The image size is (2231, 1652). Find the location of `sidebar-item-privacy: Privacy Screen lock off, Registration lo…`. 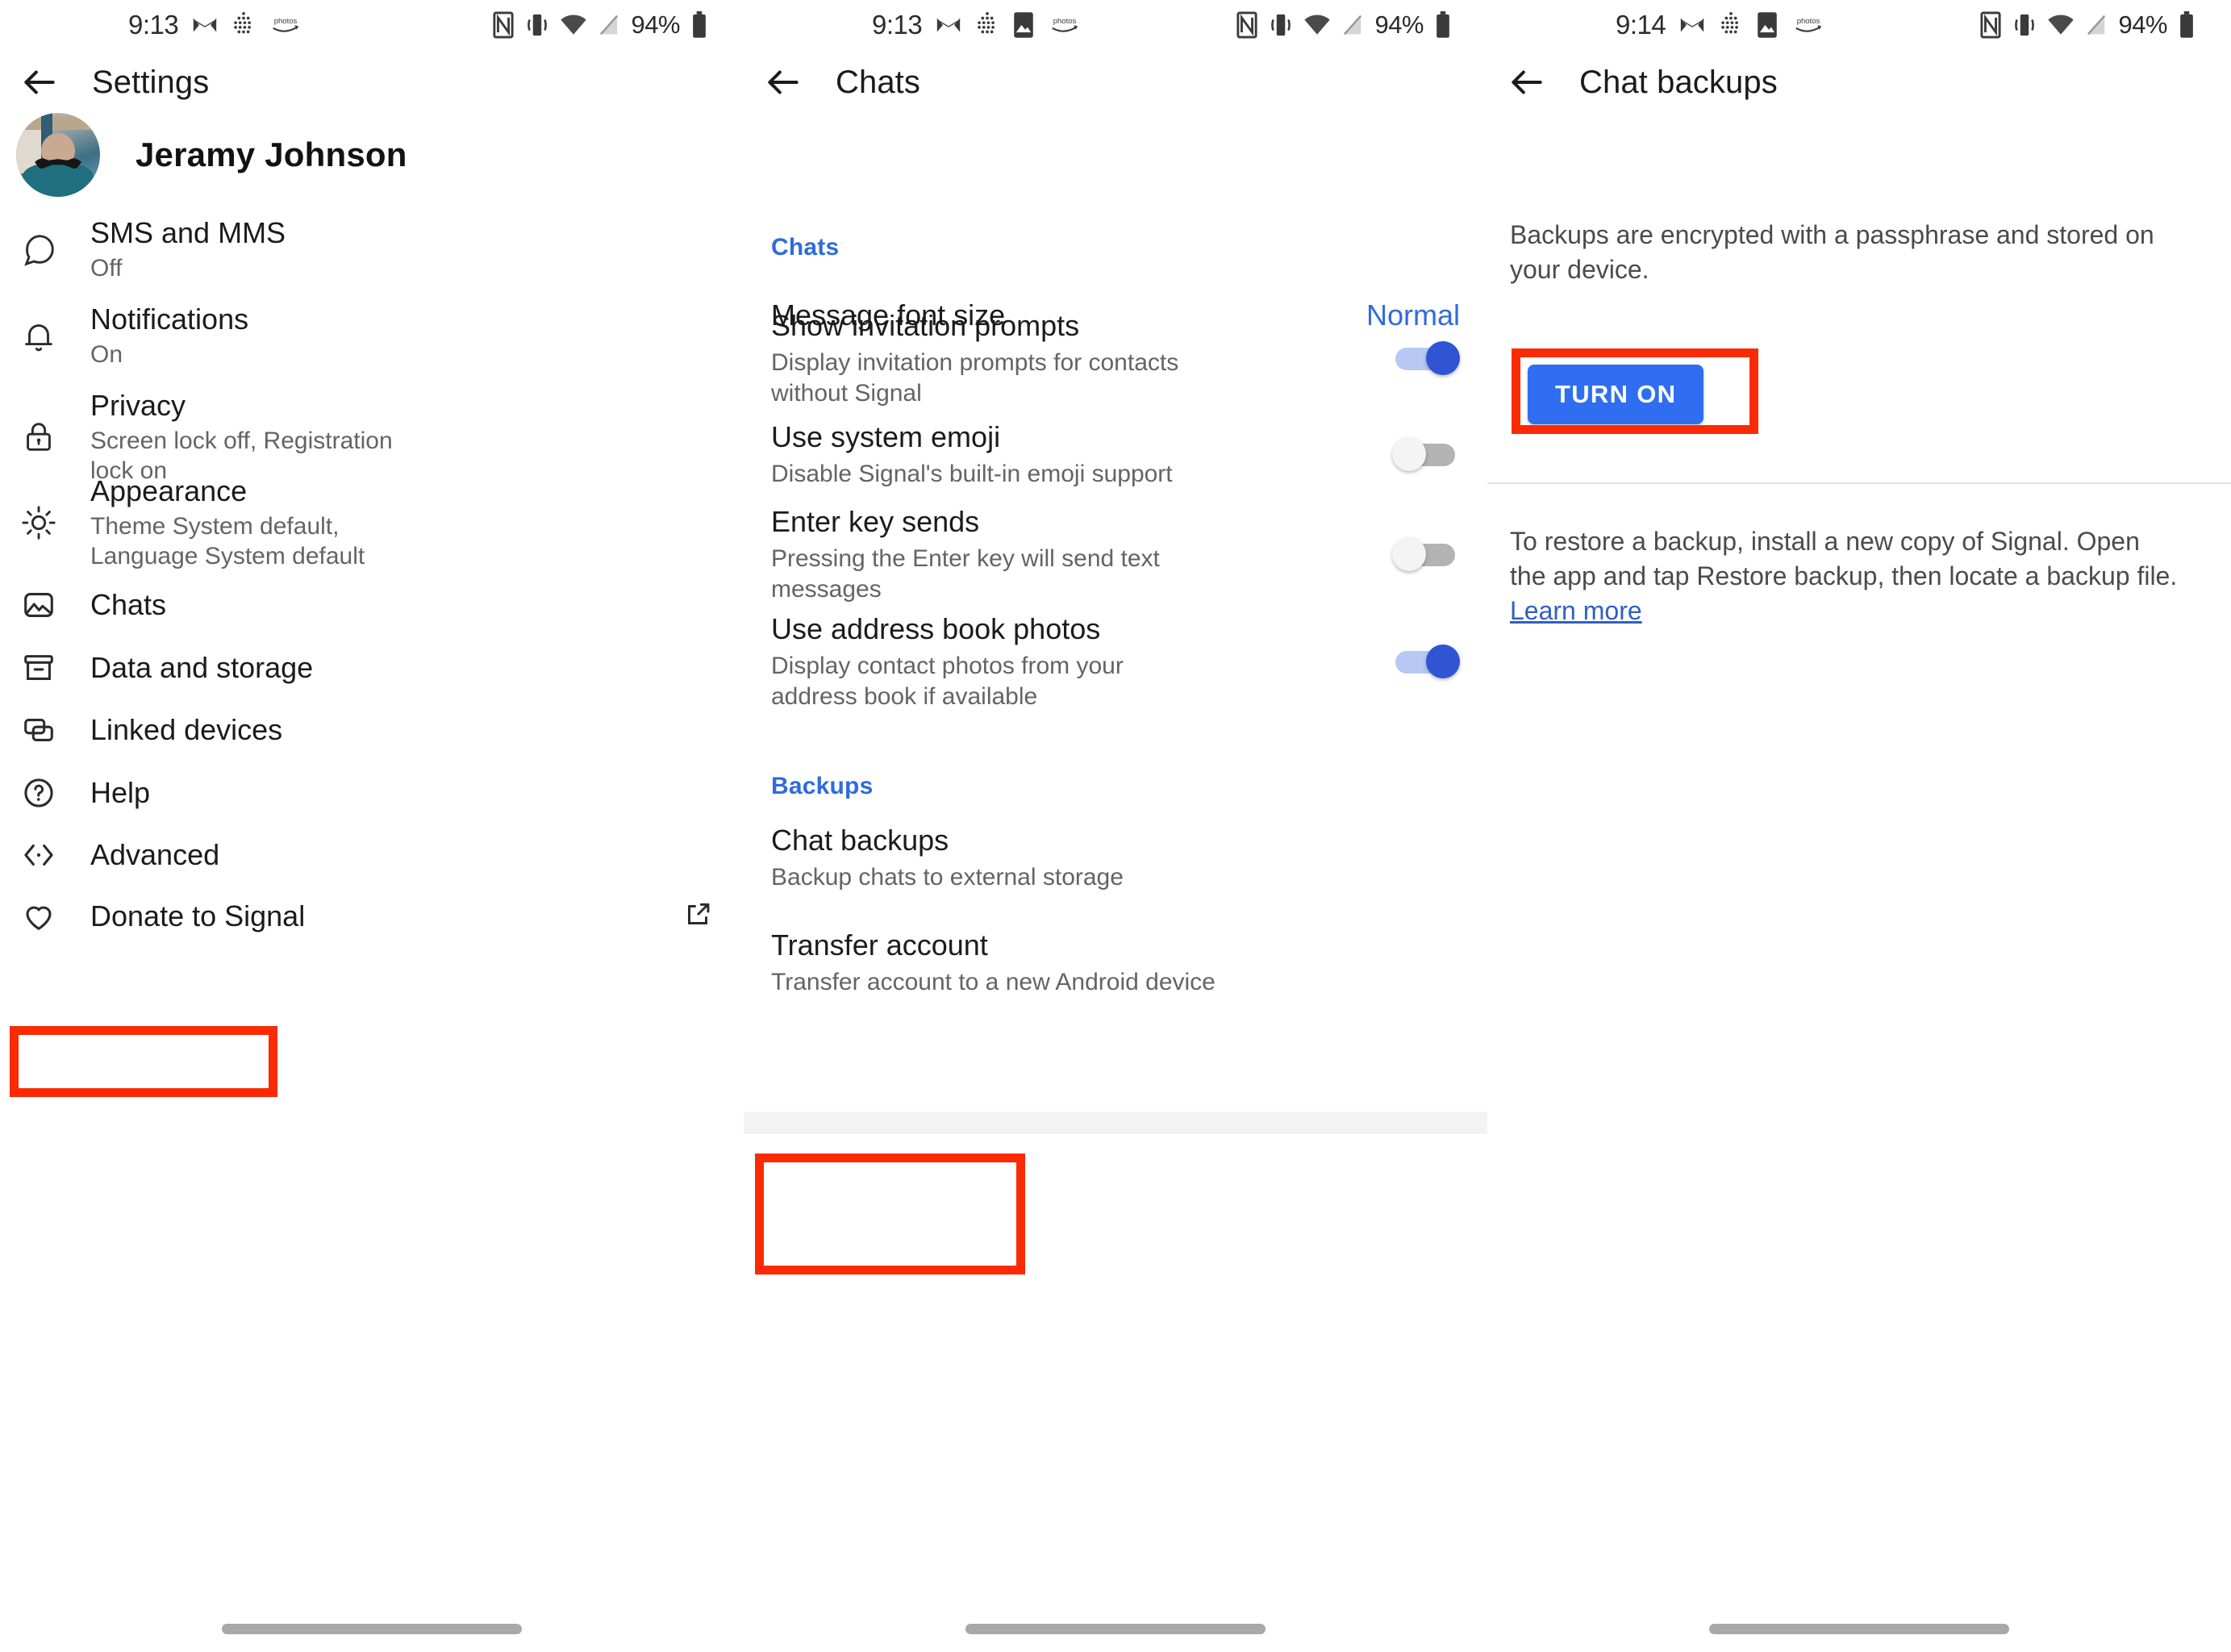

sidebar-item-privacy: Privacy Screen lock off, Registration lo… is located at coordinates (372, 437).